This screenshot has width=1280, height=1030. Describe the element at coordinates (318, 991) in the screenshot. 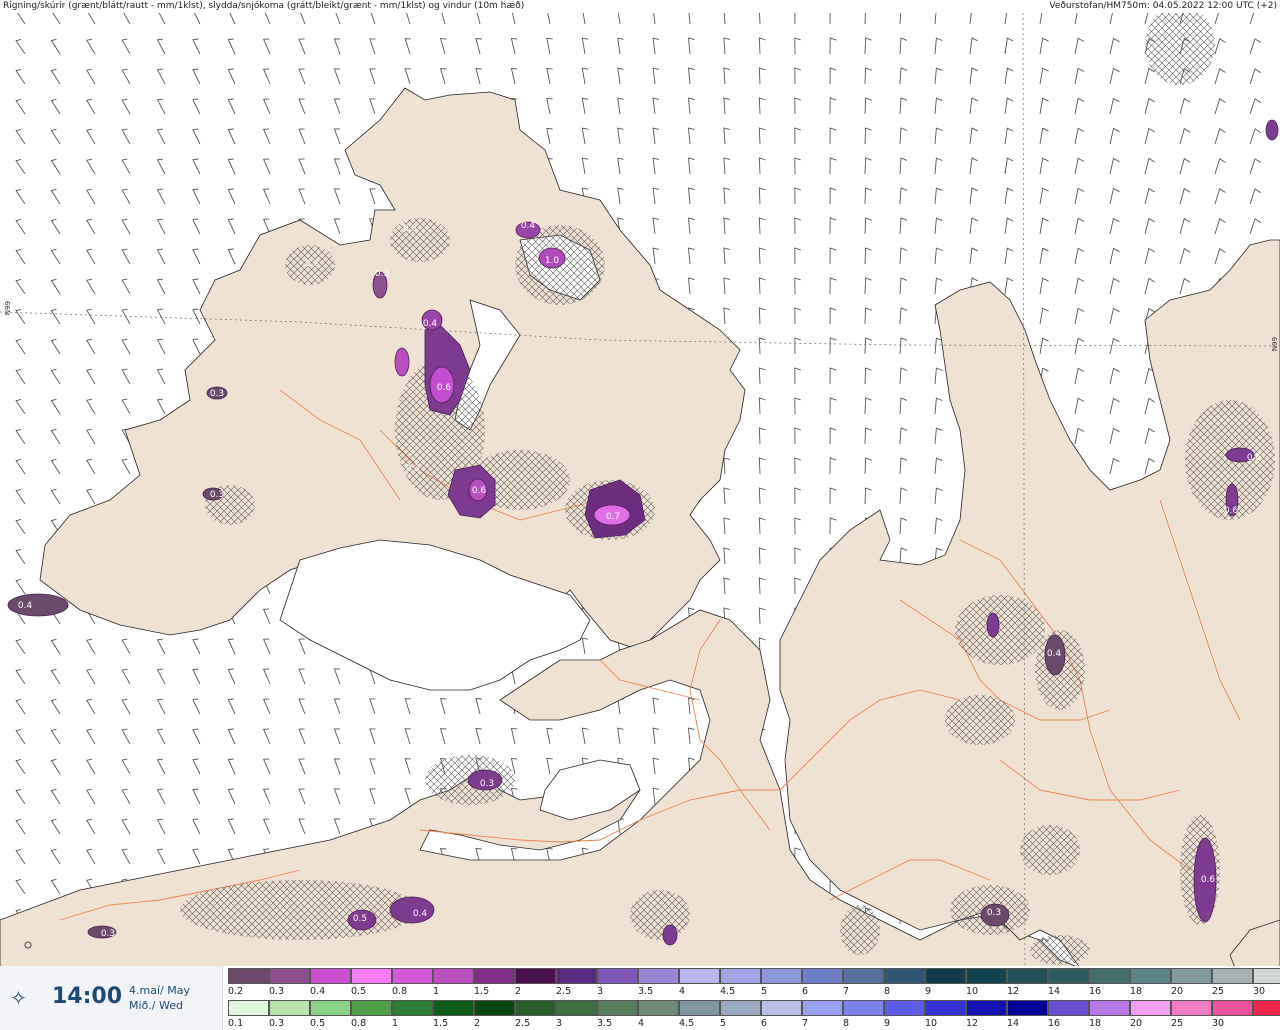

I see `scale-label: 0.4` at that location.